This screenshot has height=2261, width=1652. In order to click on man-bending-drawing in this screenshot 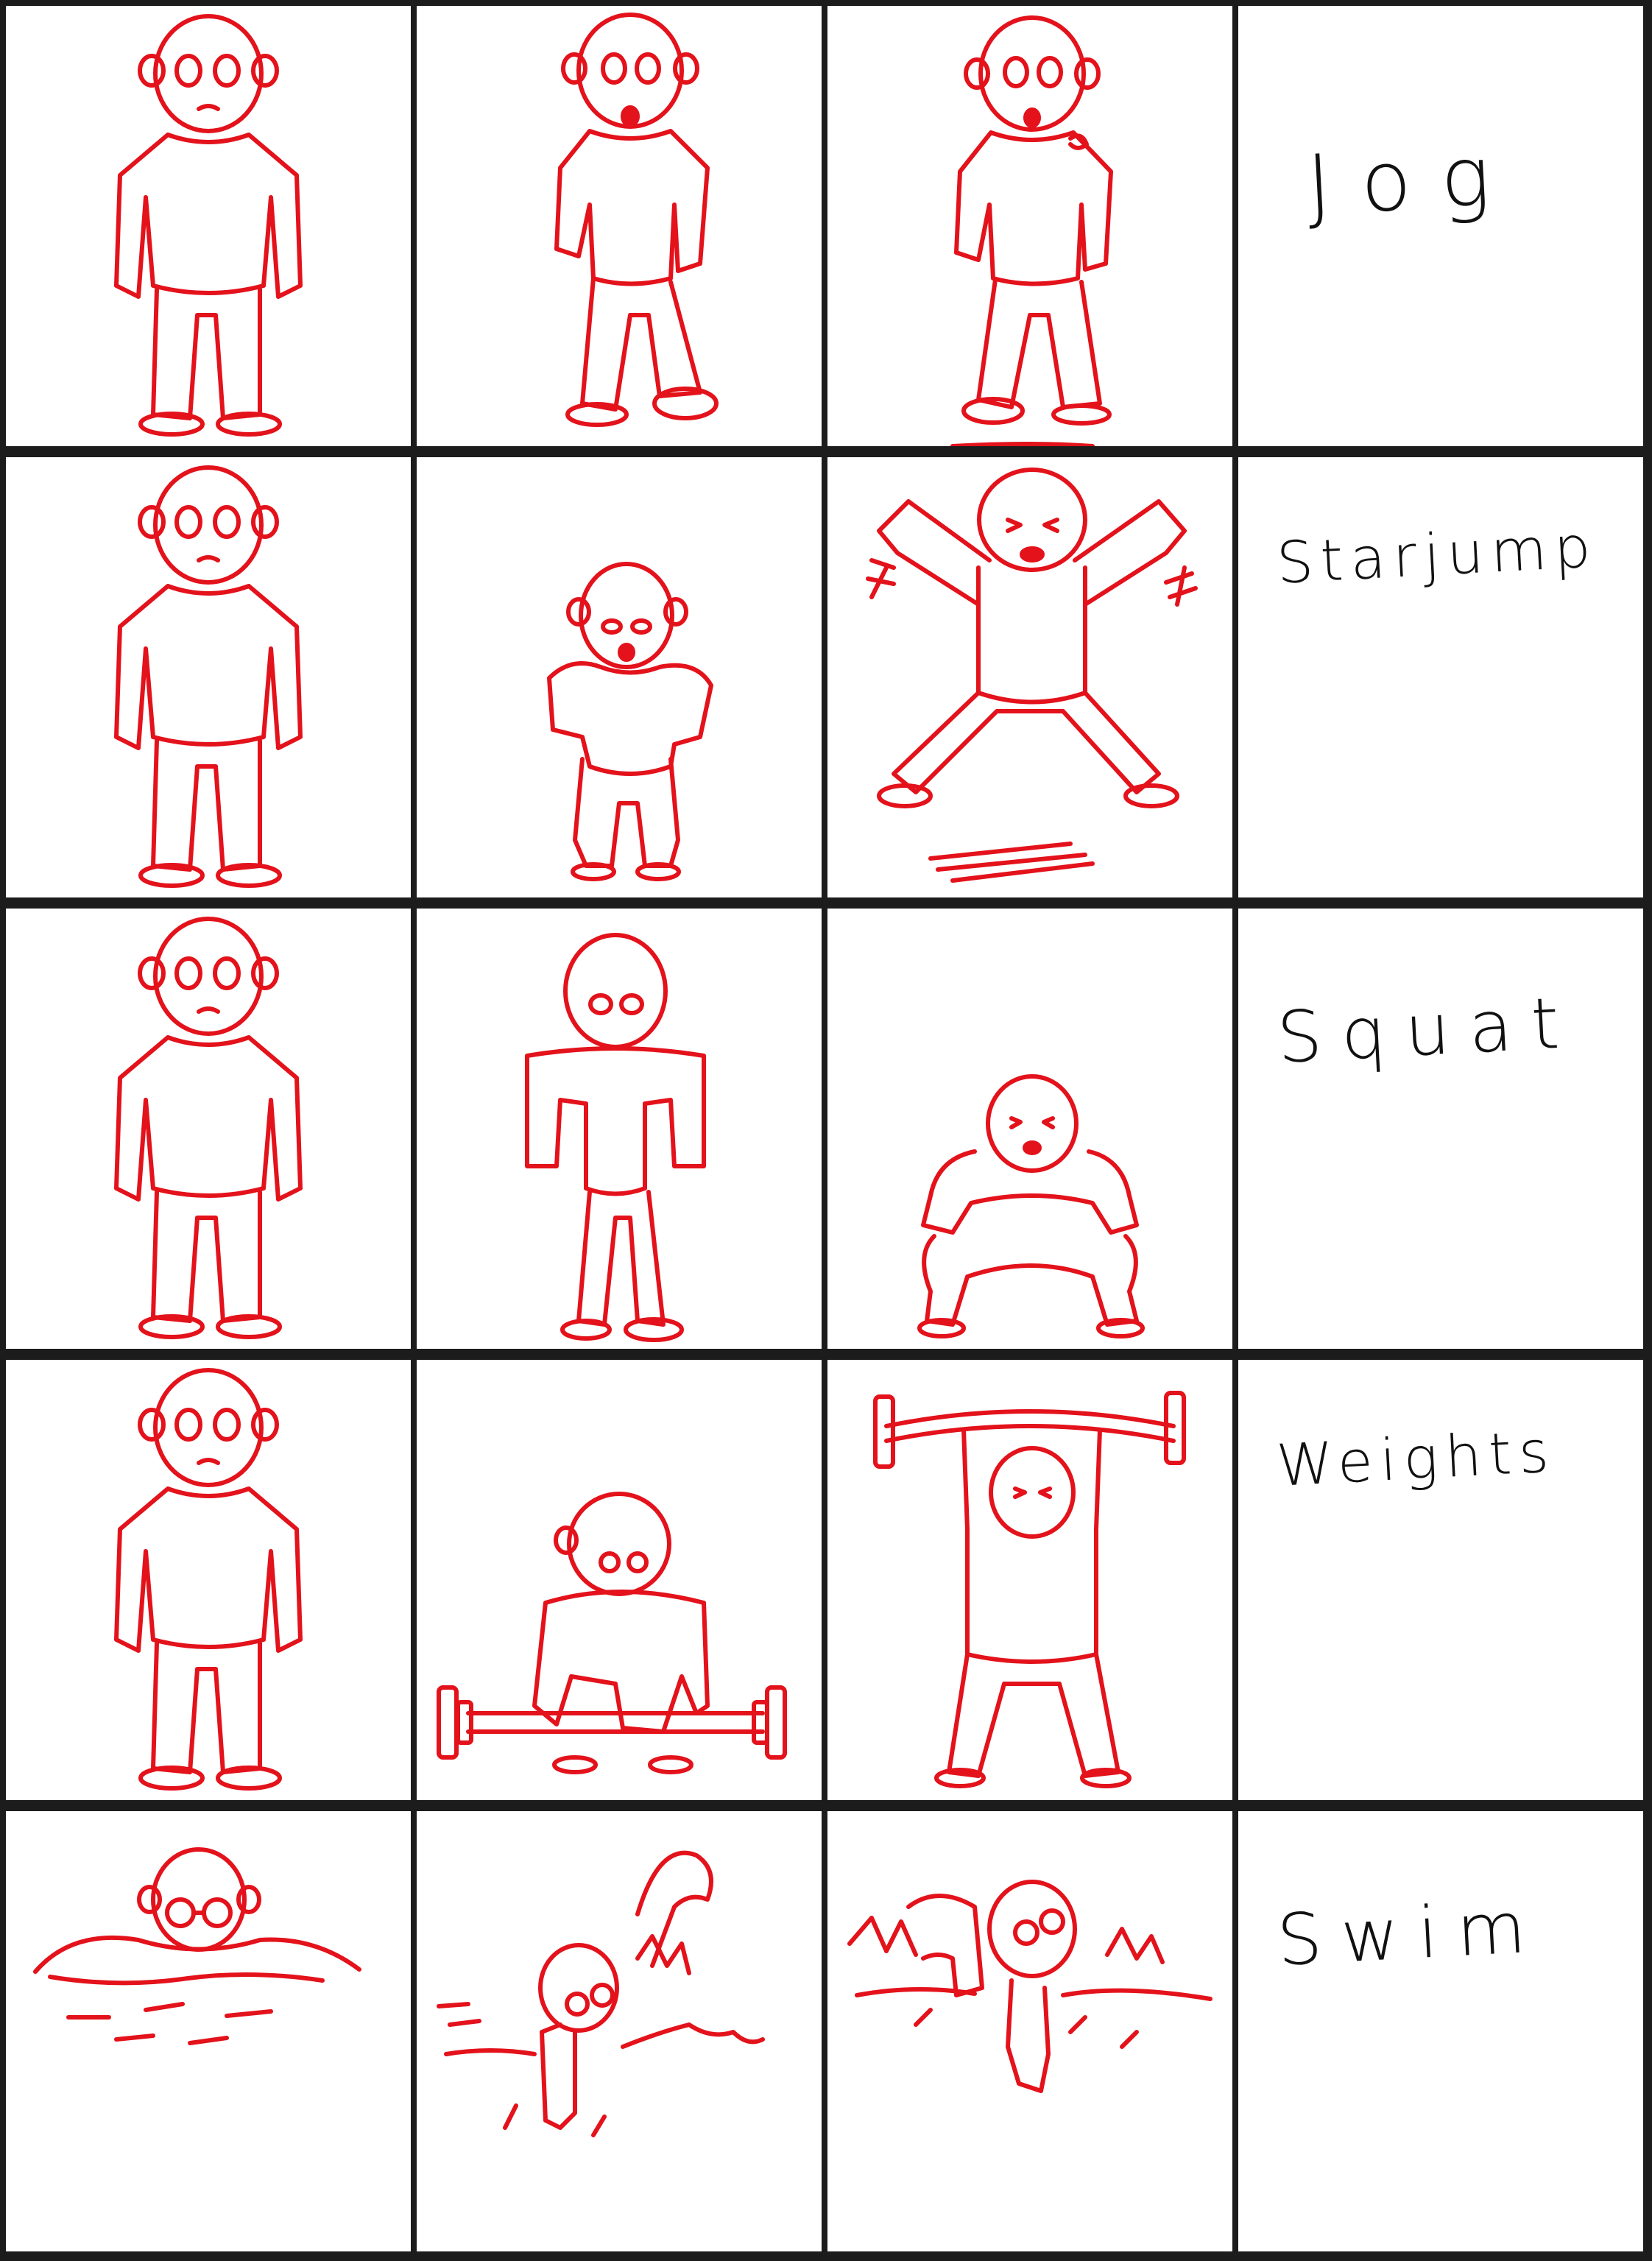, I will do `click(615, 1137)`.